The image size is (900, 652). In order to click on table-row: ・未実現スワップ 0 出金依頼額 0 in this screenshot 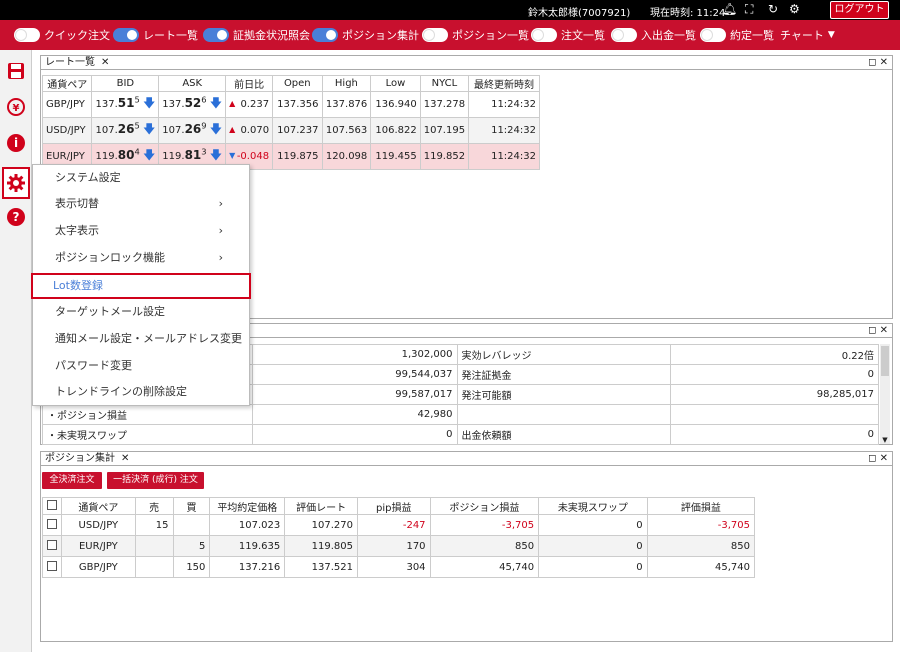, I will do `click(460, 434)`.